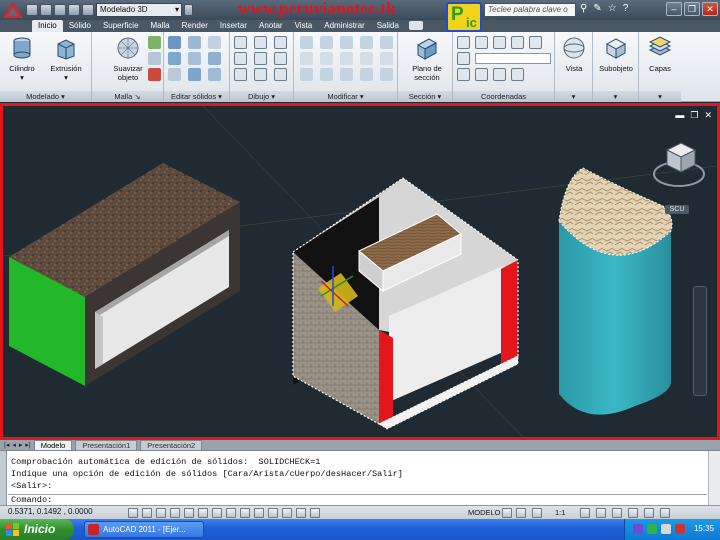  What do you see at coordinates (147, 513) in the screenshot?
I see `snap-mode-icon` at bounding box center [147, 513].